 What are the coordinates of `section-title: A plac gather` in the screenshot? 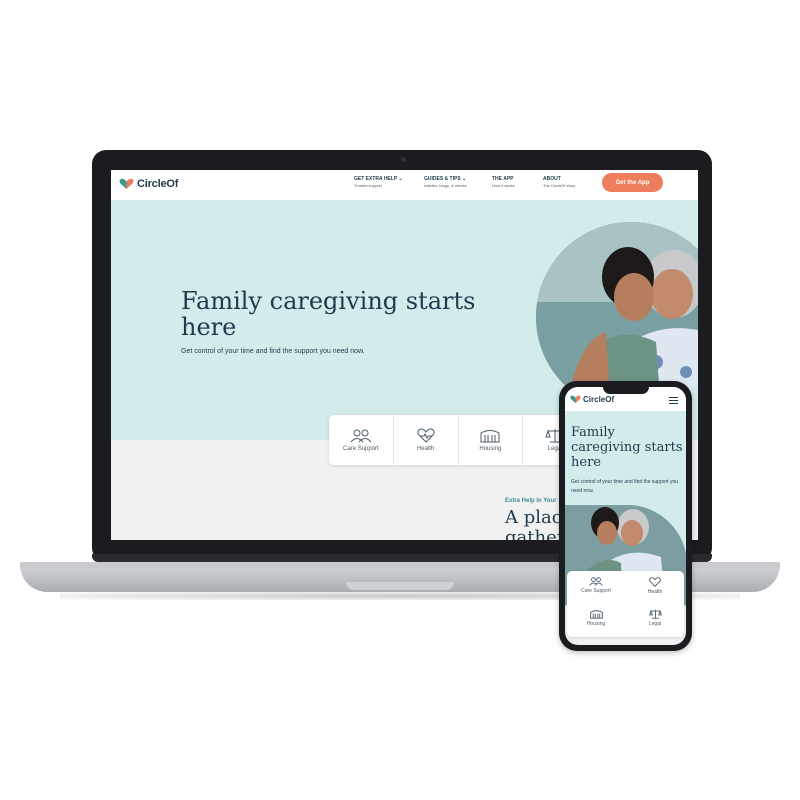 It's located at (535, 524).